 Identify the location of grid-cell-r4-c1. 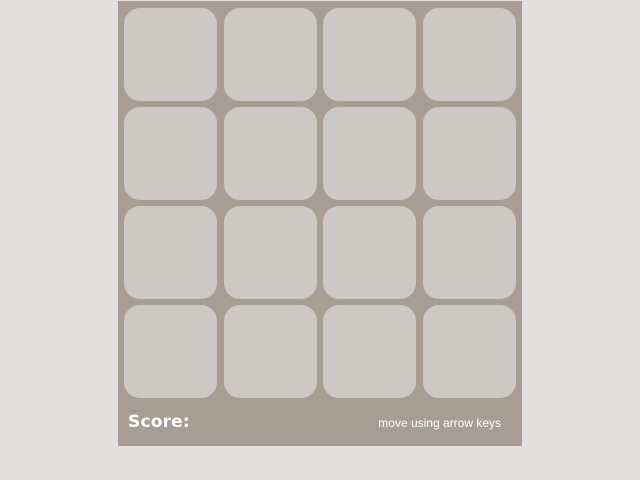
(170, 351).